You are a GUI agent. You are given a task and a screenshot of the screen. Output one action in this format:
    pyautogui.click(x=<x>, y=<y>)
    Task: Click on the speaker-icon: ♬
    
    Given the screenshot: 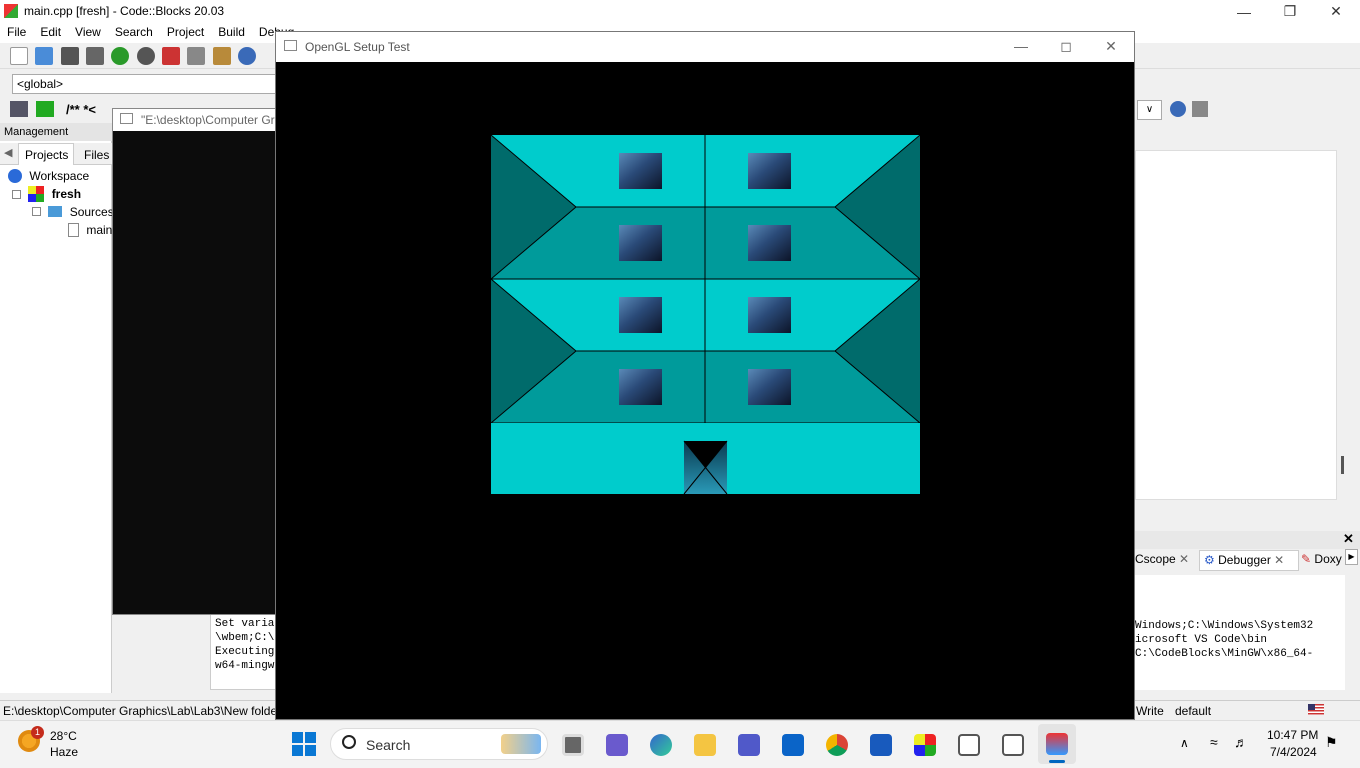 What is the action you would take?
    pyautogui.click(x=1241, y=742)
    